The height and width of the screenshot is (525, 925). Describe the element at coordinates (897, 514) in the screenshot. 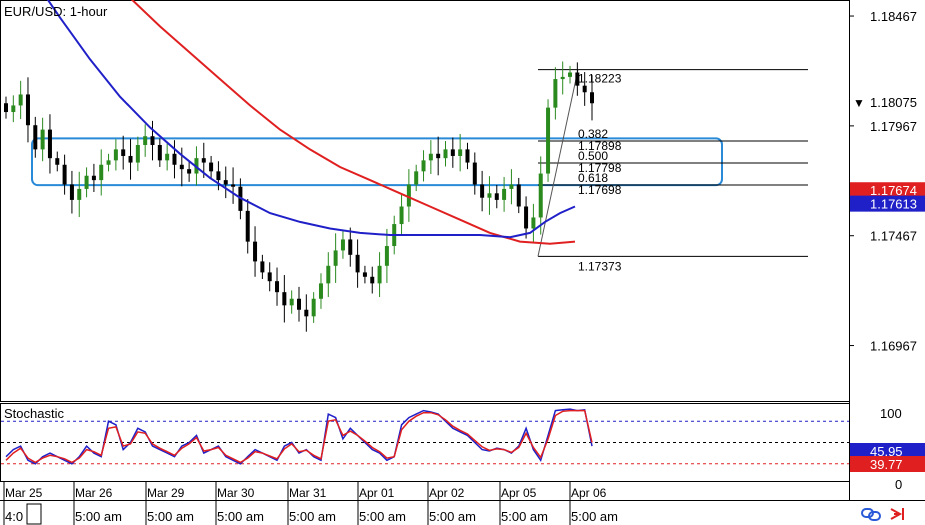

I see `jump-to-end-icon` at that location.